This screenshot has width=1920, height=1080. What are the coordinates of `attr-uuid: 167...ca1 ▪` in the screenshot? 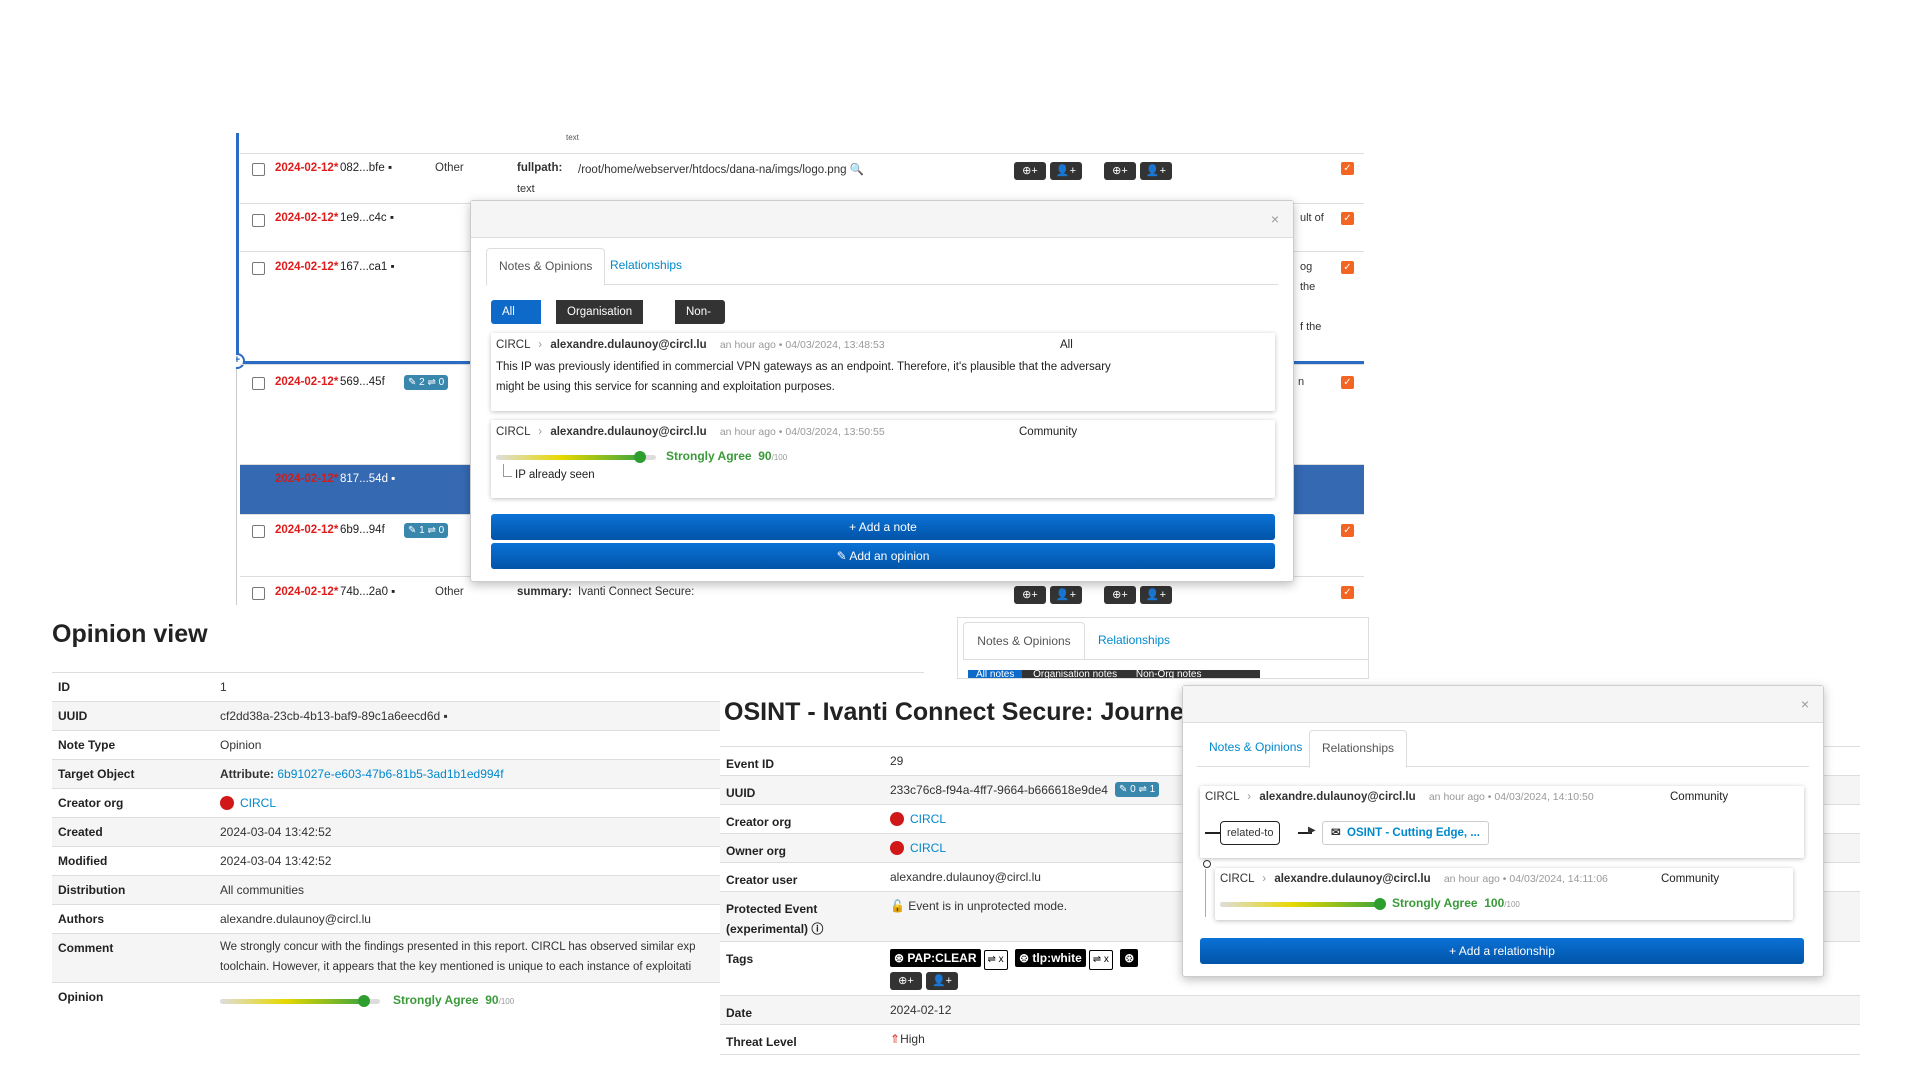 It's located at (367, 267).